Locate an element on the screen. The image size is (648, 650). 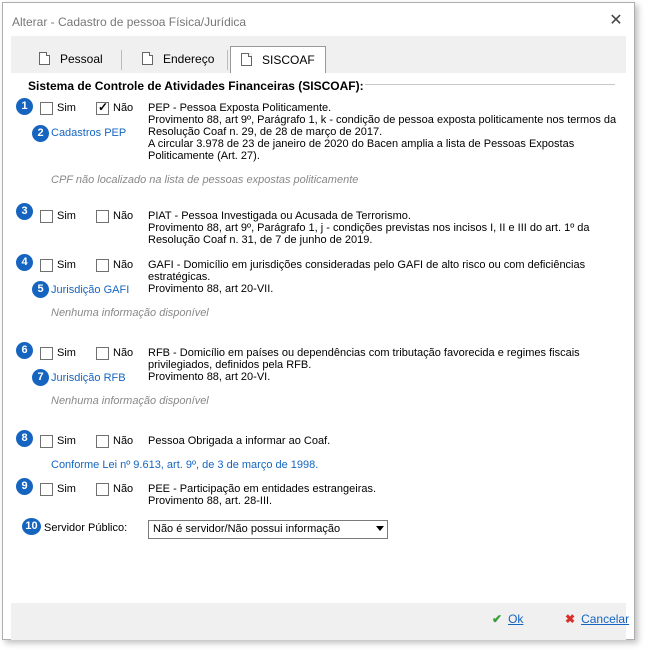
pee-no-checkbox is located at coordinates (102, 489).